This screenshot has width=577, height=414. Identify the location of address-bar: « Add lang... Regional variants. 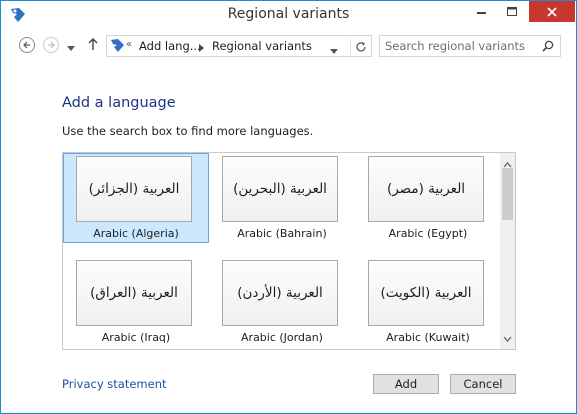
(239, 46).